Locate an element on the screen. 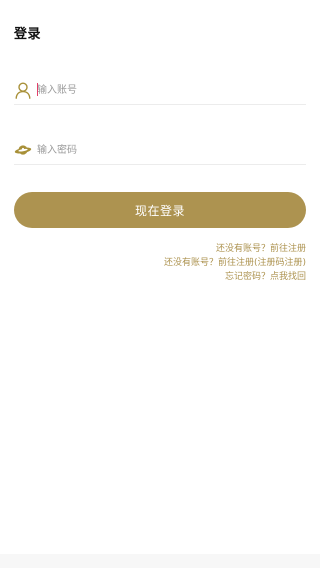  account-field is located at coordinates (160, 90).